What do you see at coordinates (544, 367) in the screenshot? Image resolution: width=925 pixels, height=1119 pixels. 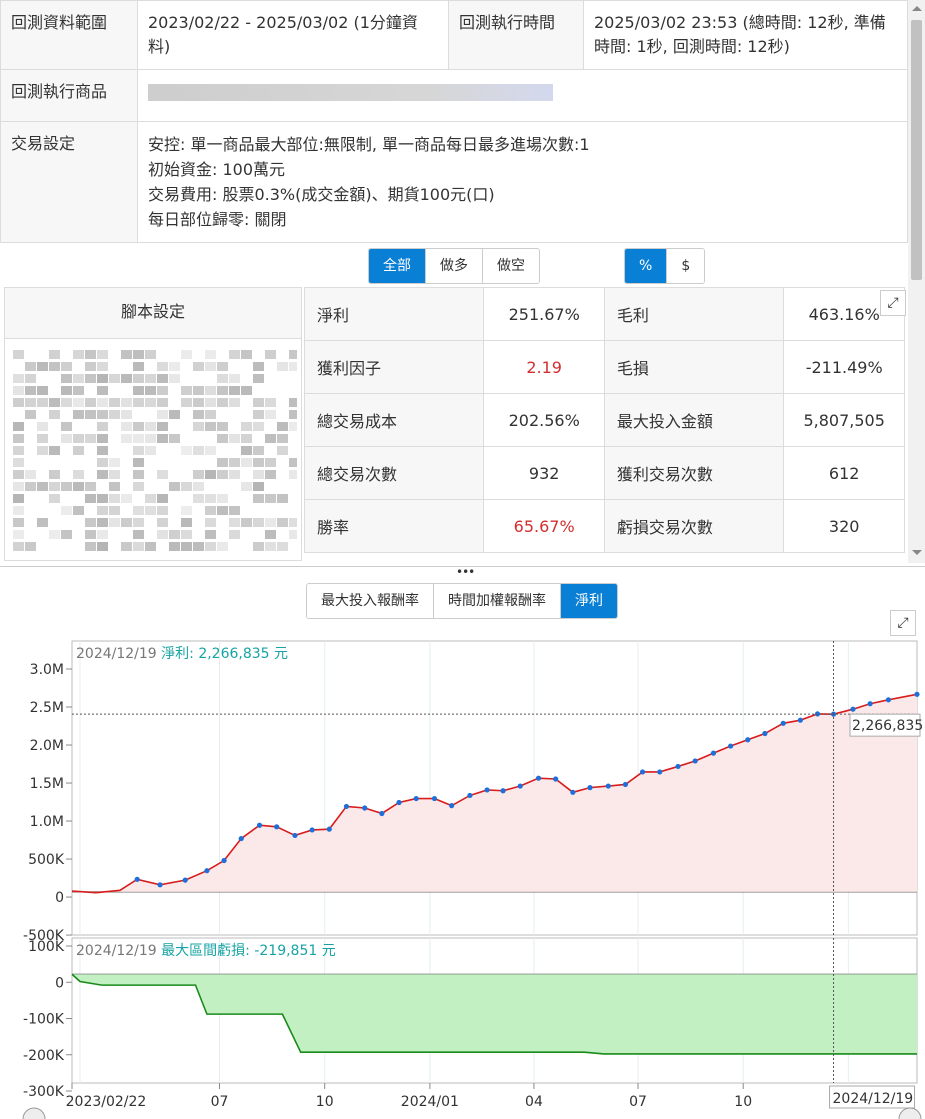 I see `stat-value: 2.19` at bounding box center [544, 367].